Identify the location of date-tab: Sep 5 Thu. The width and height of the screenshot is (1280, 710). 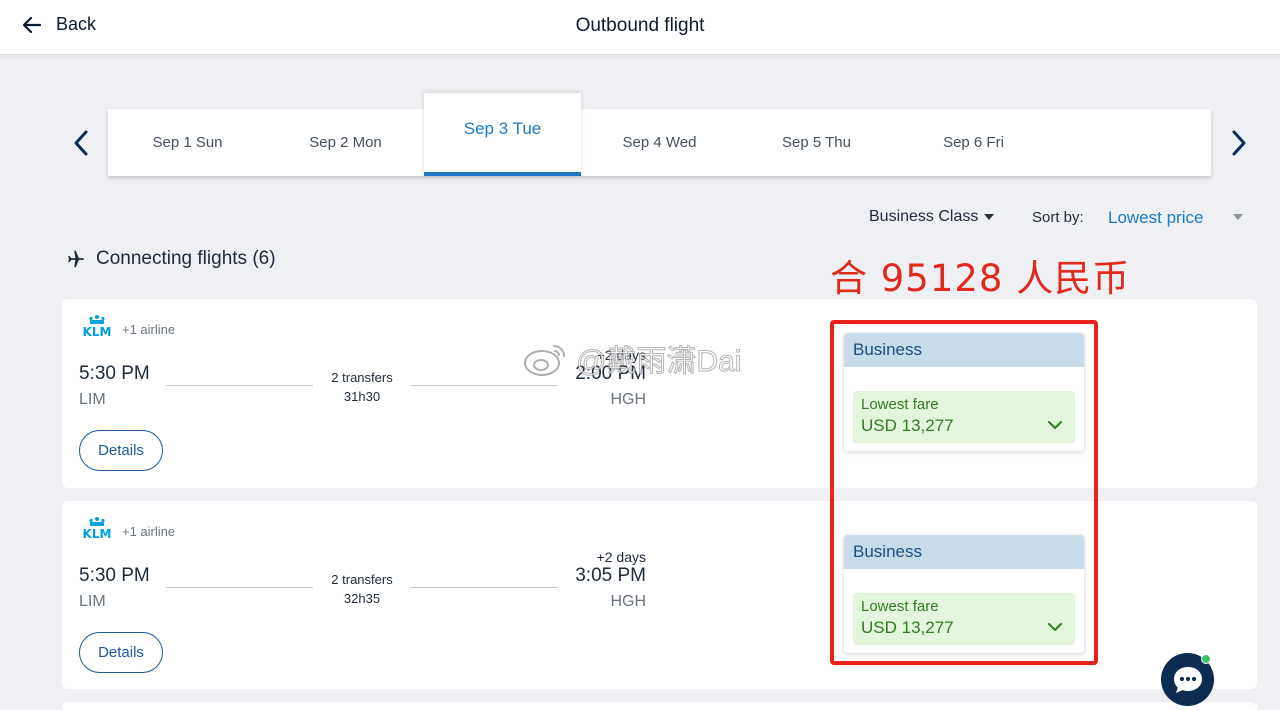
(816, 142).